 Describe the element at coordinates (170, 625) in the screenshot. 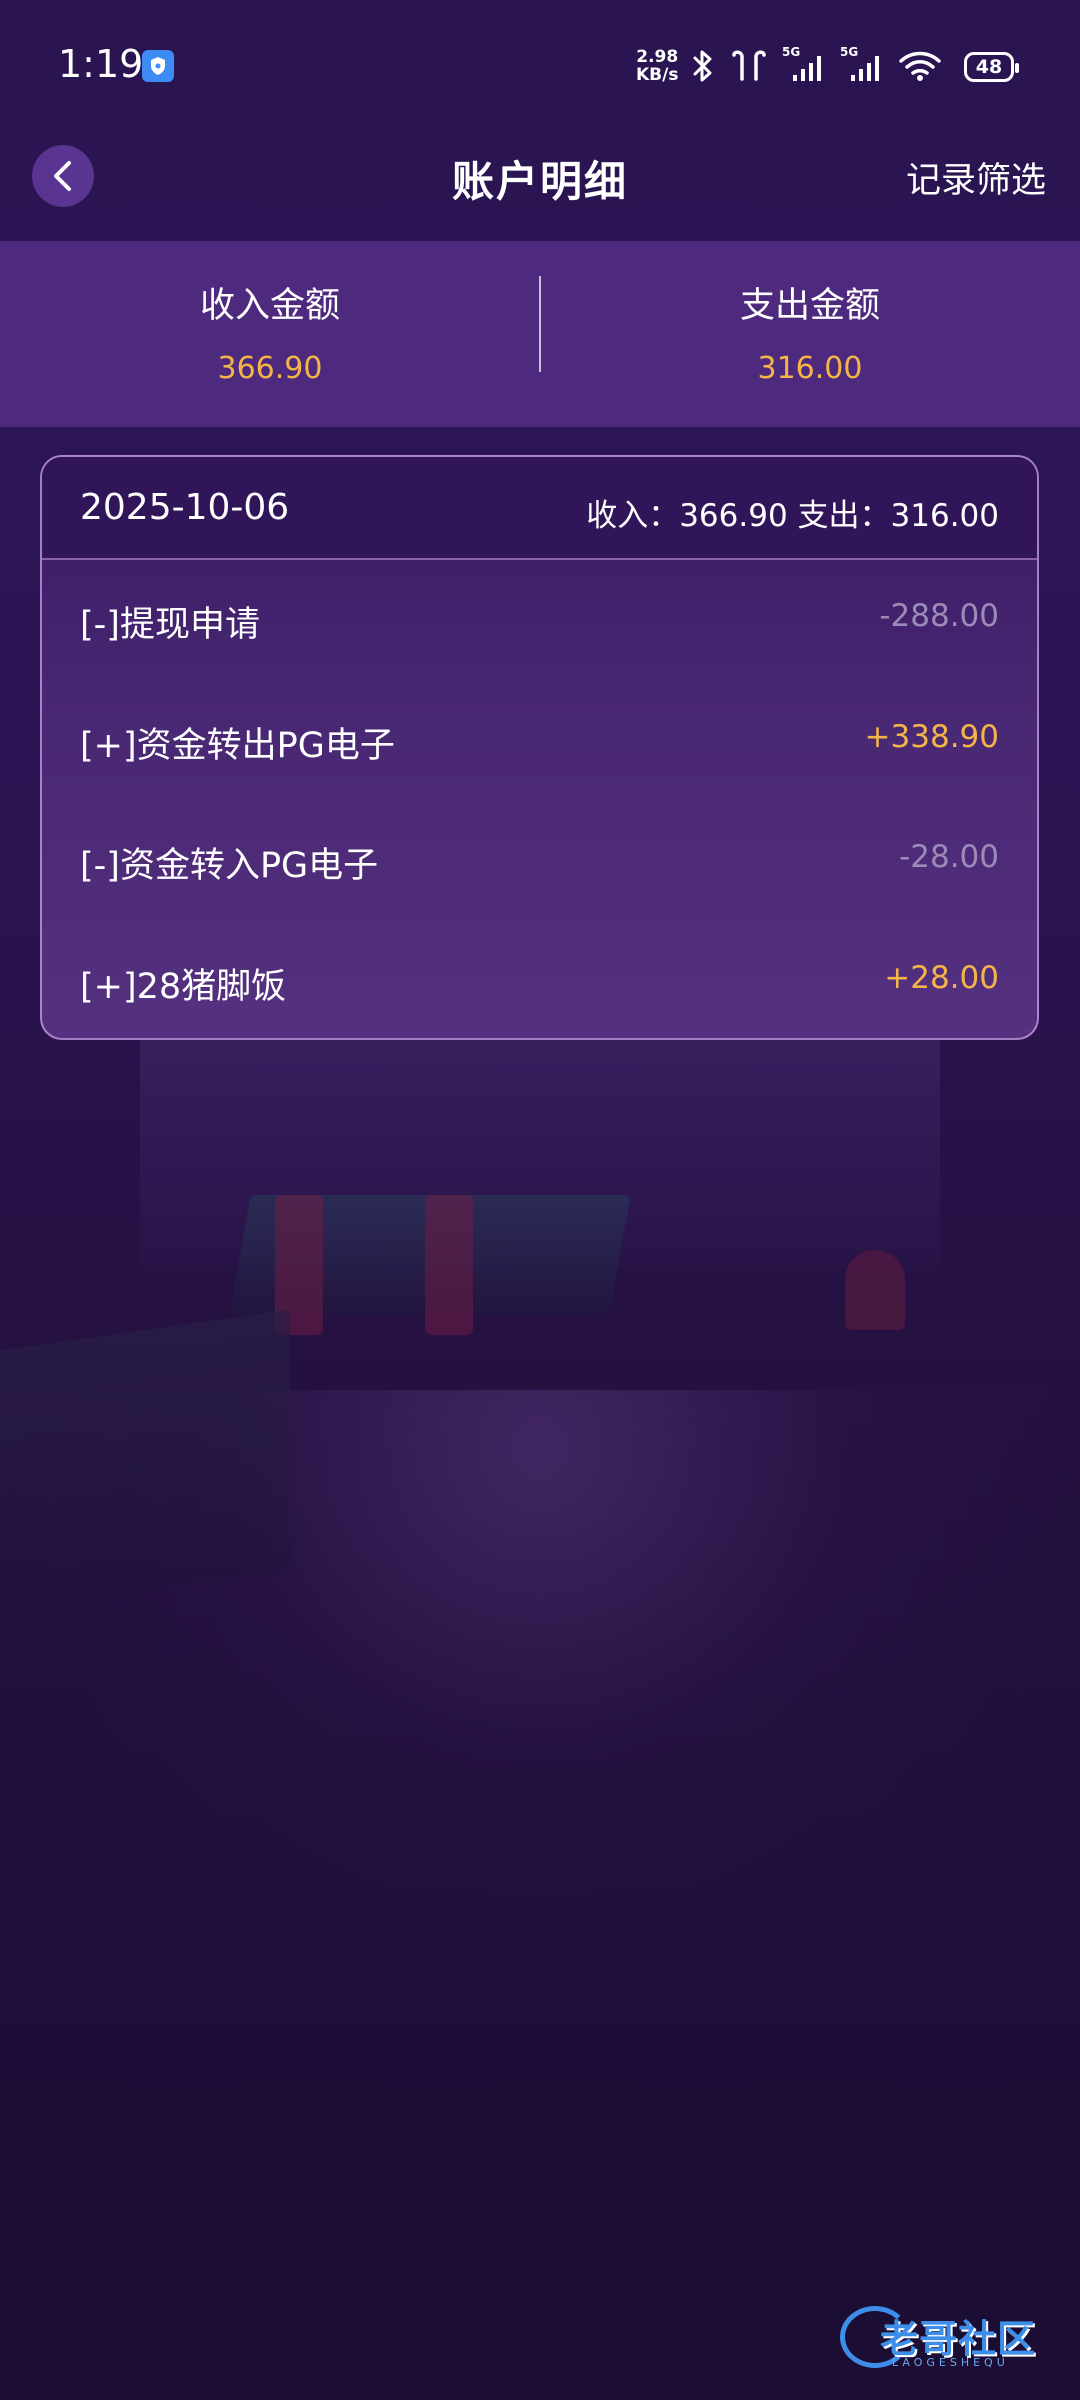

I see `transaction-name: [-]提现申请` at that location.